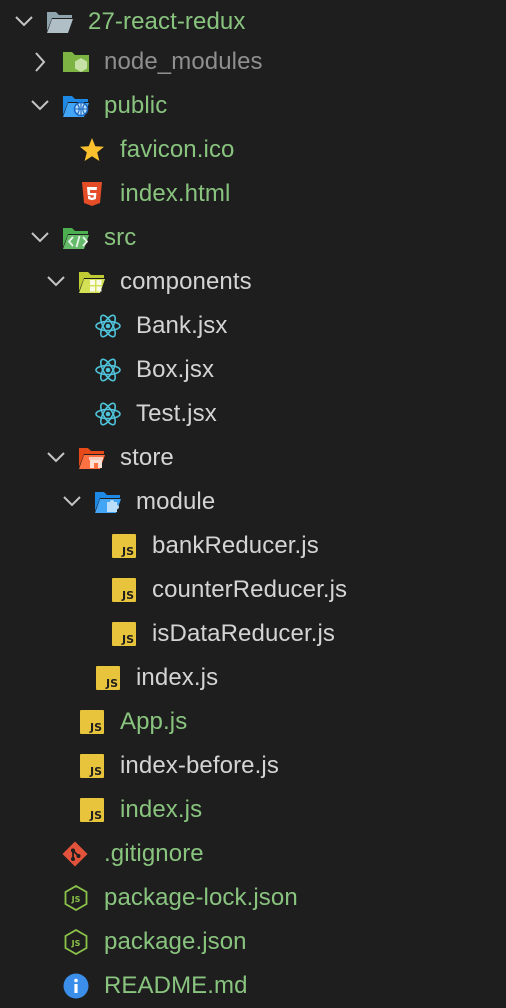 The width and height of the screenshot is (506, 1008). I want to click on nodejs-folder-icon, so click(76, 62).